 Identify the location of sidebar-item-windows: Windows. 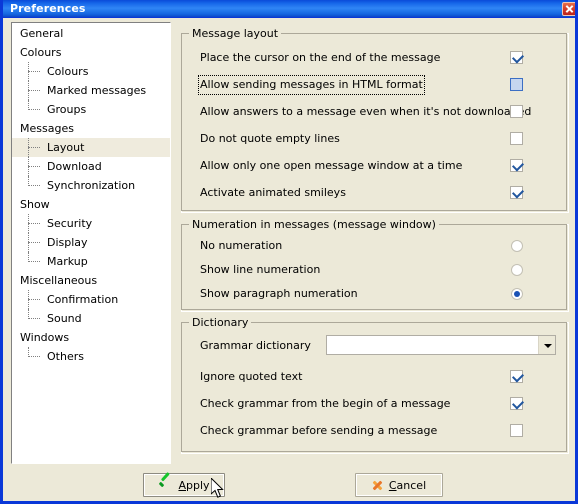
(91, 337).